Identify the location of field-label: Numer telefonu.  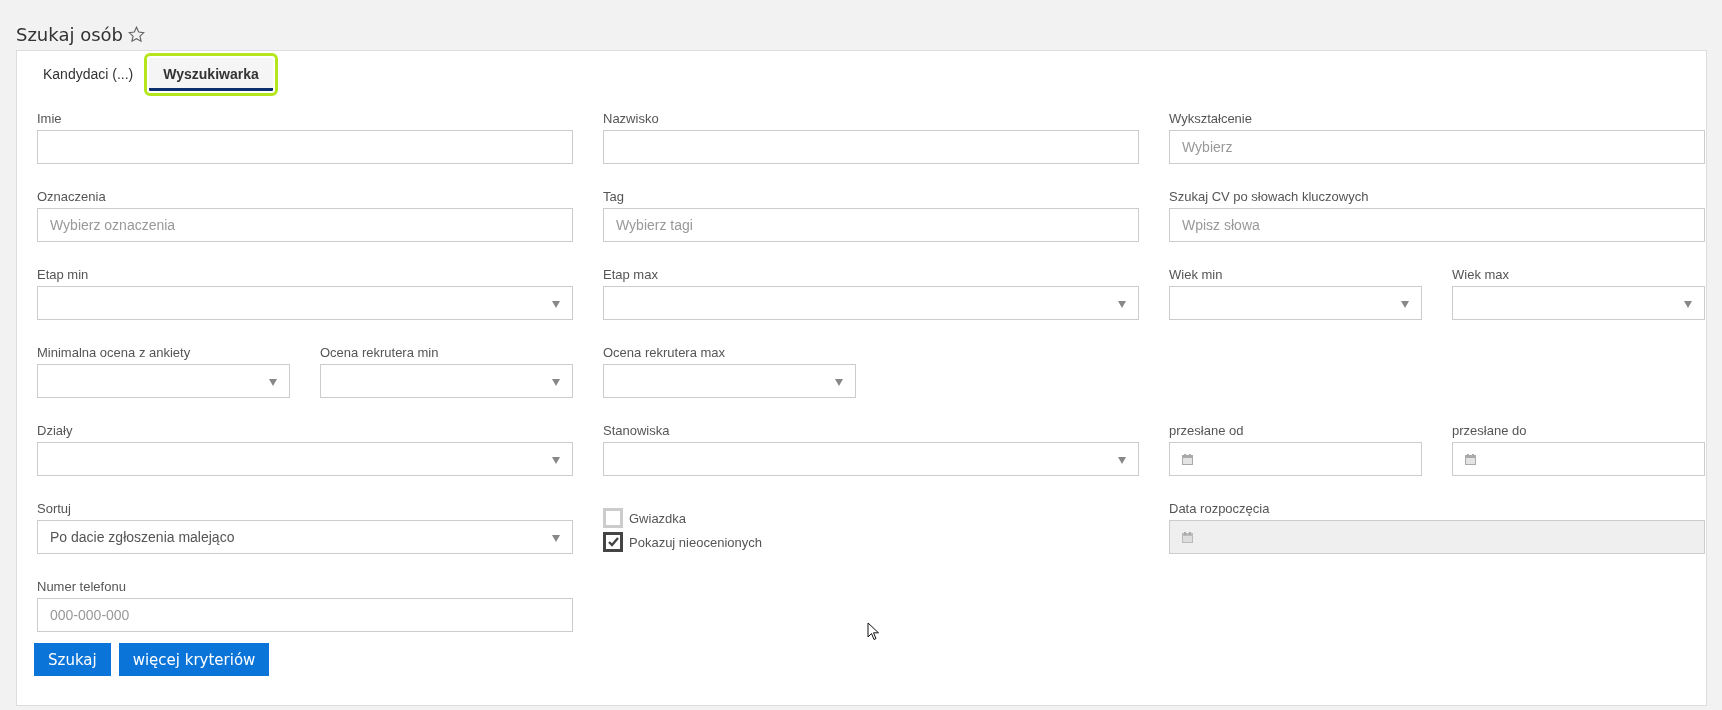
(82, 587).